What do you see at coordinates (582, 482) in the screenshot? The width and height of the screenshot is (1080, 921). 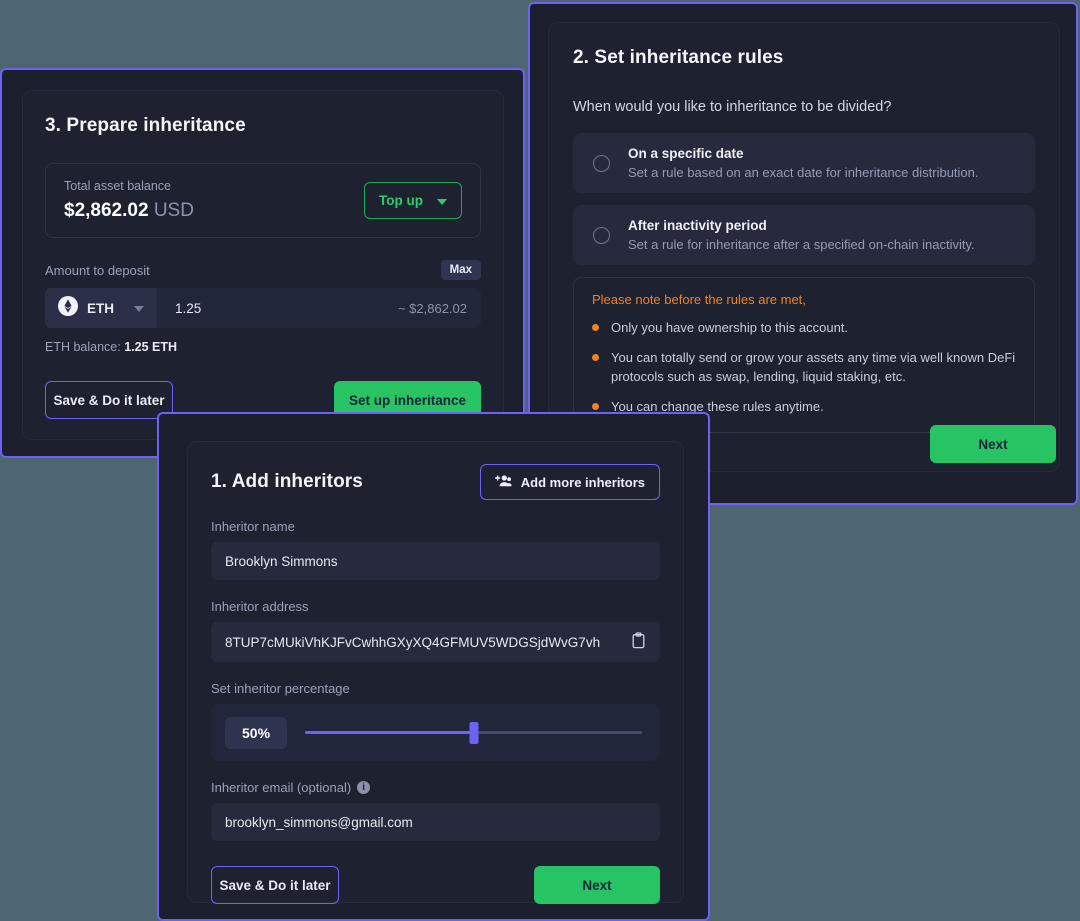 I see `add-more-label: Add more inheritors` at bounding box center [582, 482].